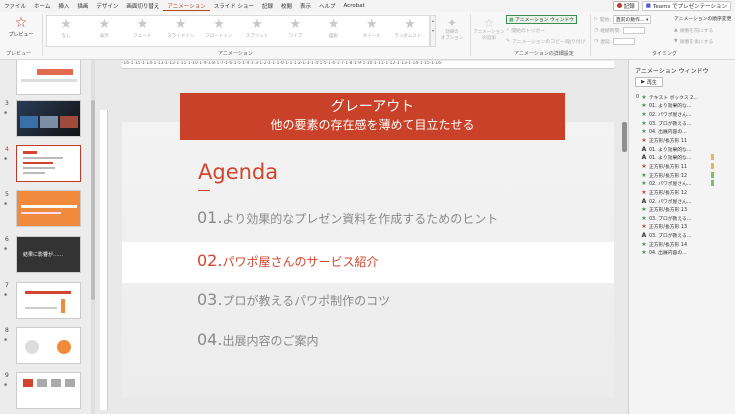 The image size is (735, 414). I want to click on menu-record: 記録, so click(267, 6).